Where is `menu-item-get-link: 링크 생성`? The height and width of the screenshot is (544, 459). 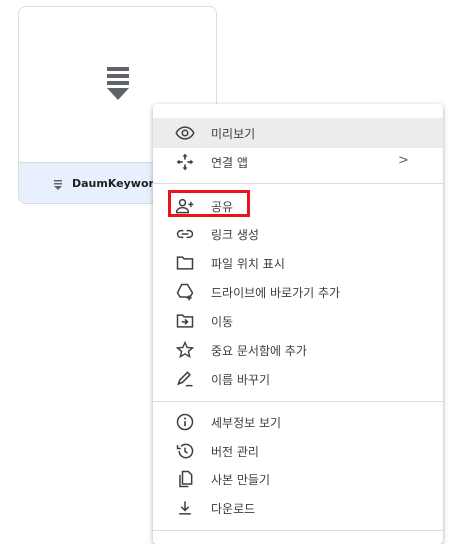
menu-item-get-link: 링크 생성 is located at coordinates (298, 234).